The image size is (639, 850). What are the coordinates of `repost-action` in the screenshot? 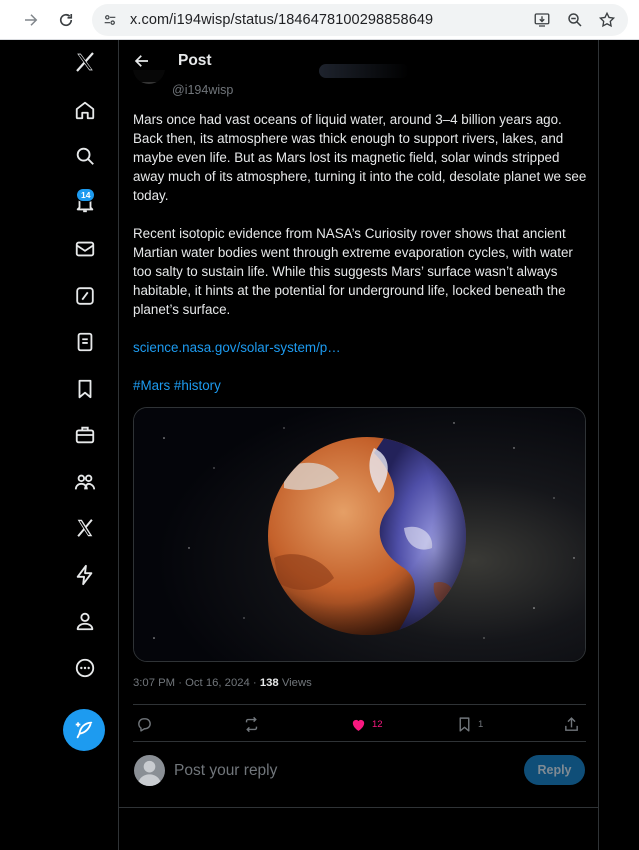 It's located at (251, 724).